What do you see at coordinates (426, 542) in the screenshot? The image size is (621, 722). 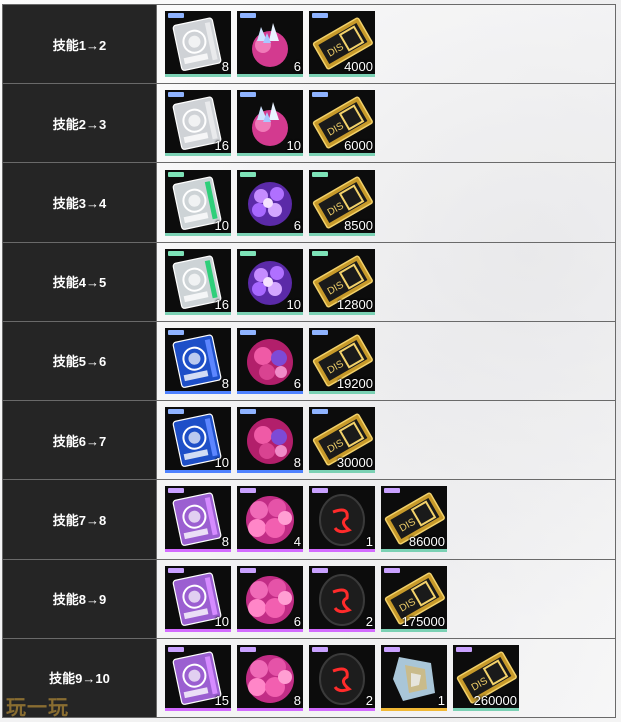 I see `item-quantity: 86000` at bounding box center [426, 542].